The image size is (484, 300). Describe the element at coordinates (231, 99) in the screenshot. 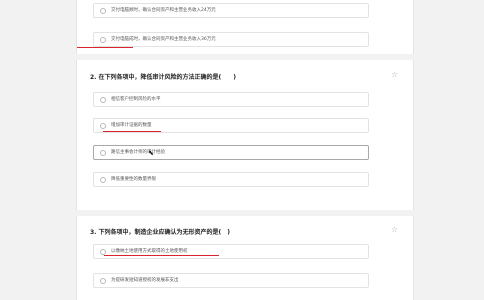

I see `option-q2-1: 相信客户控制风险的水平` at that location.